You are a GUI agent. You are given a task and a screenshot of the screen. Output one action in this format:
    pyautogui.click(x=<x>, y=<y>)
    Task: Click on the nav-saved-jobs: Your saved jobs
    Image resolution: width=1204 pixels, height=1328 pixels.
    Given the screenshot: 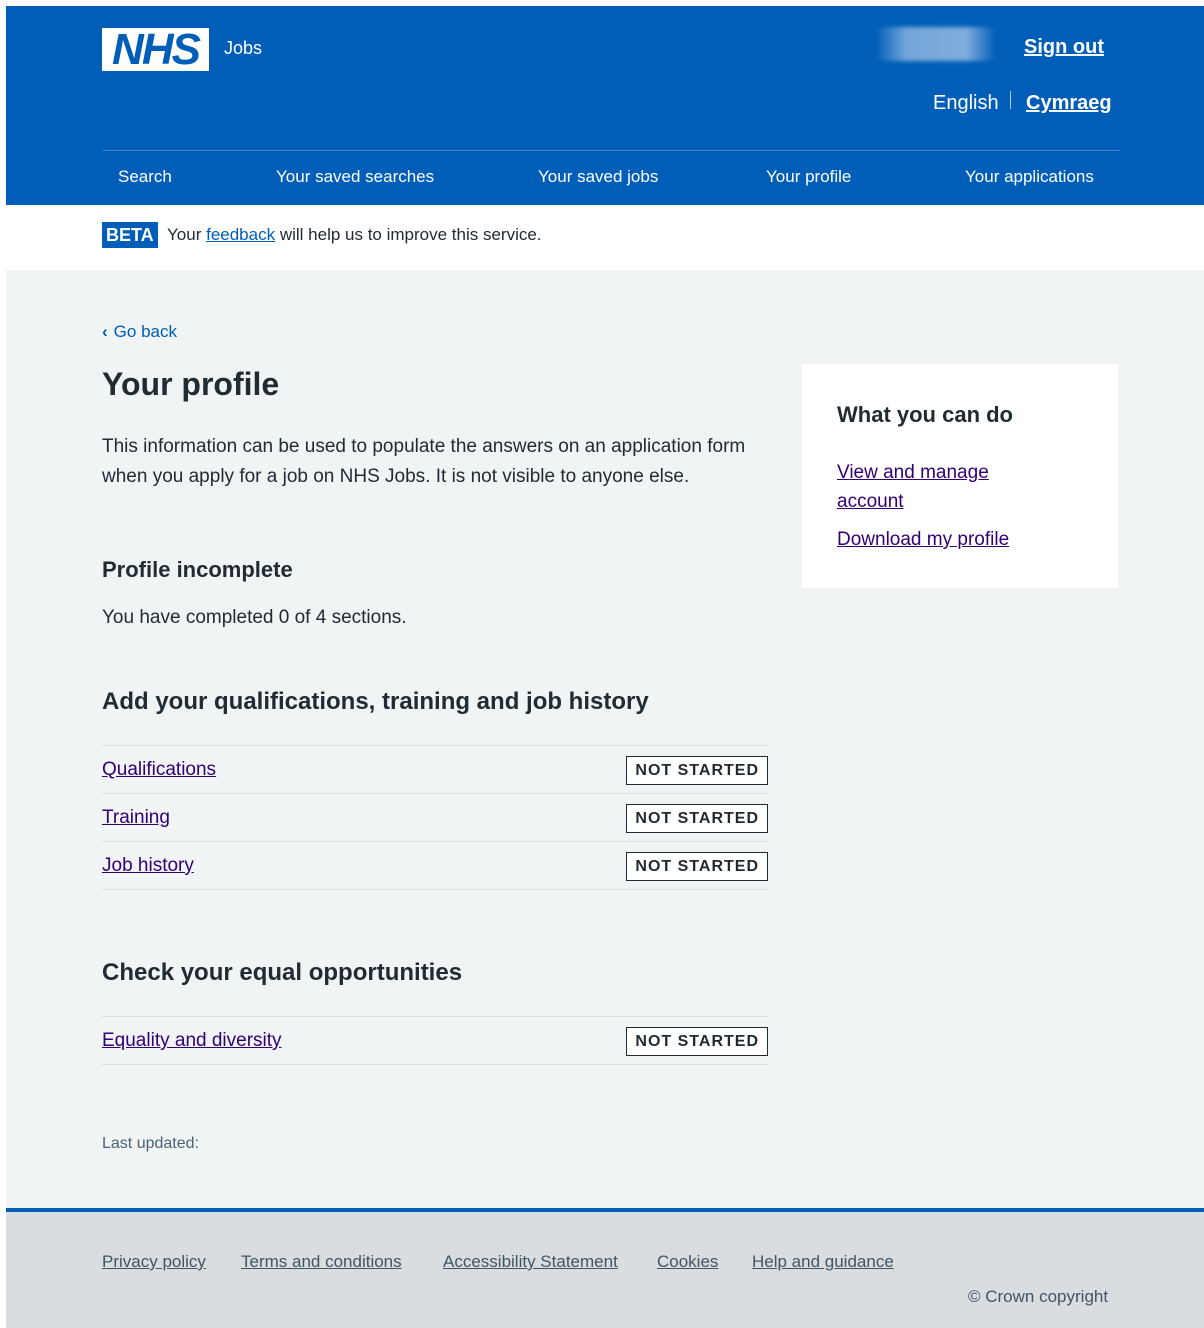 What is the action you would take?
    pyautogui.click(x=598, y=177)
    